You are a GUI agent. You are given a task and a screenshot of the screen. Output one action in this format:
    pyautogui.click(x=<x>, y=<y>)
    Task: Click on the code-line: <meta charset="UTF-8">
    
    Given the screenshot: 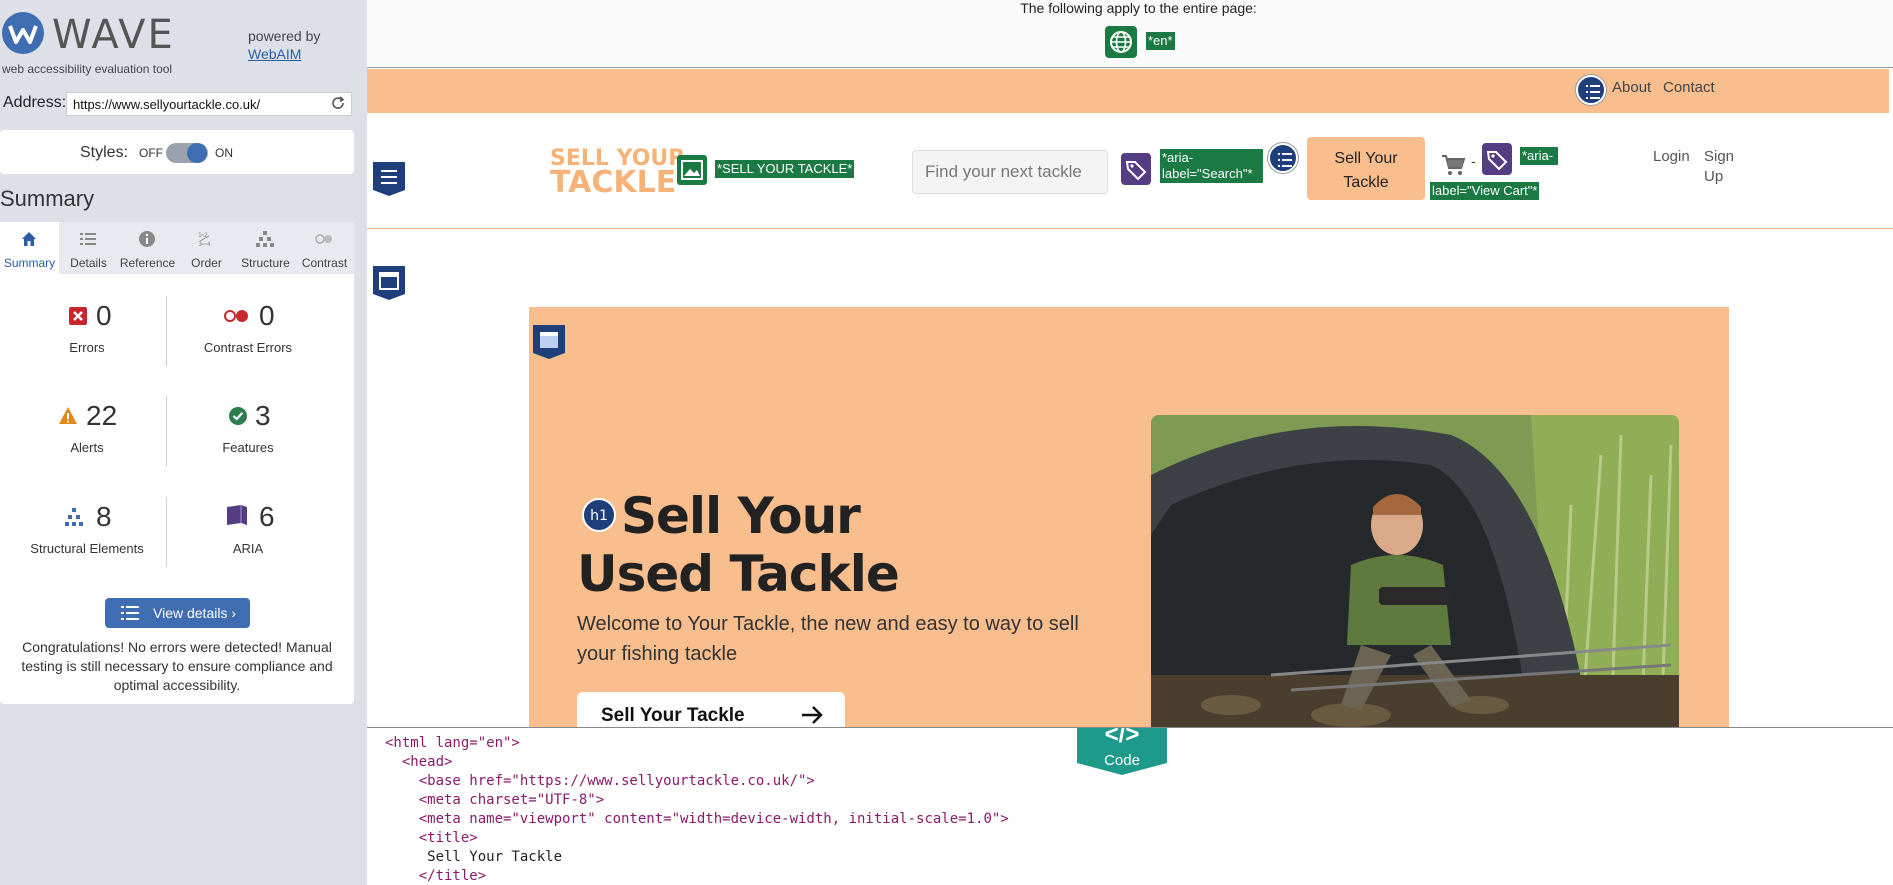 What is the action you would take?
    pyautogui.click(x=494, y=800)
    